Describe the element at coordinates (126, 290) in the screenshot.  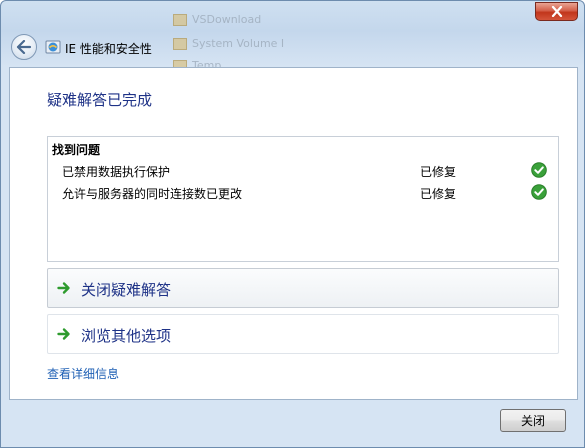
I see `option-label: 关闭疑难解答` at that location.